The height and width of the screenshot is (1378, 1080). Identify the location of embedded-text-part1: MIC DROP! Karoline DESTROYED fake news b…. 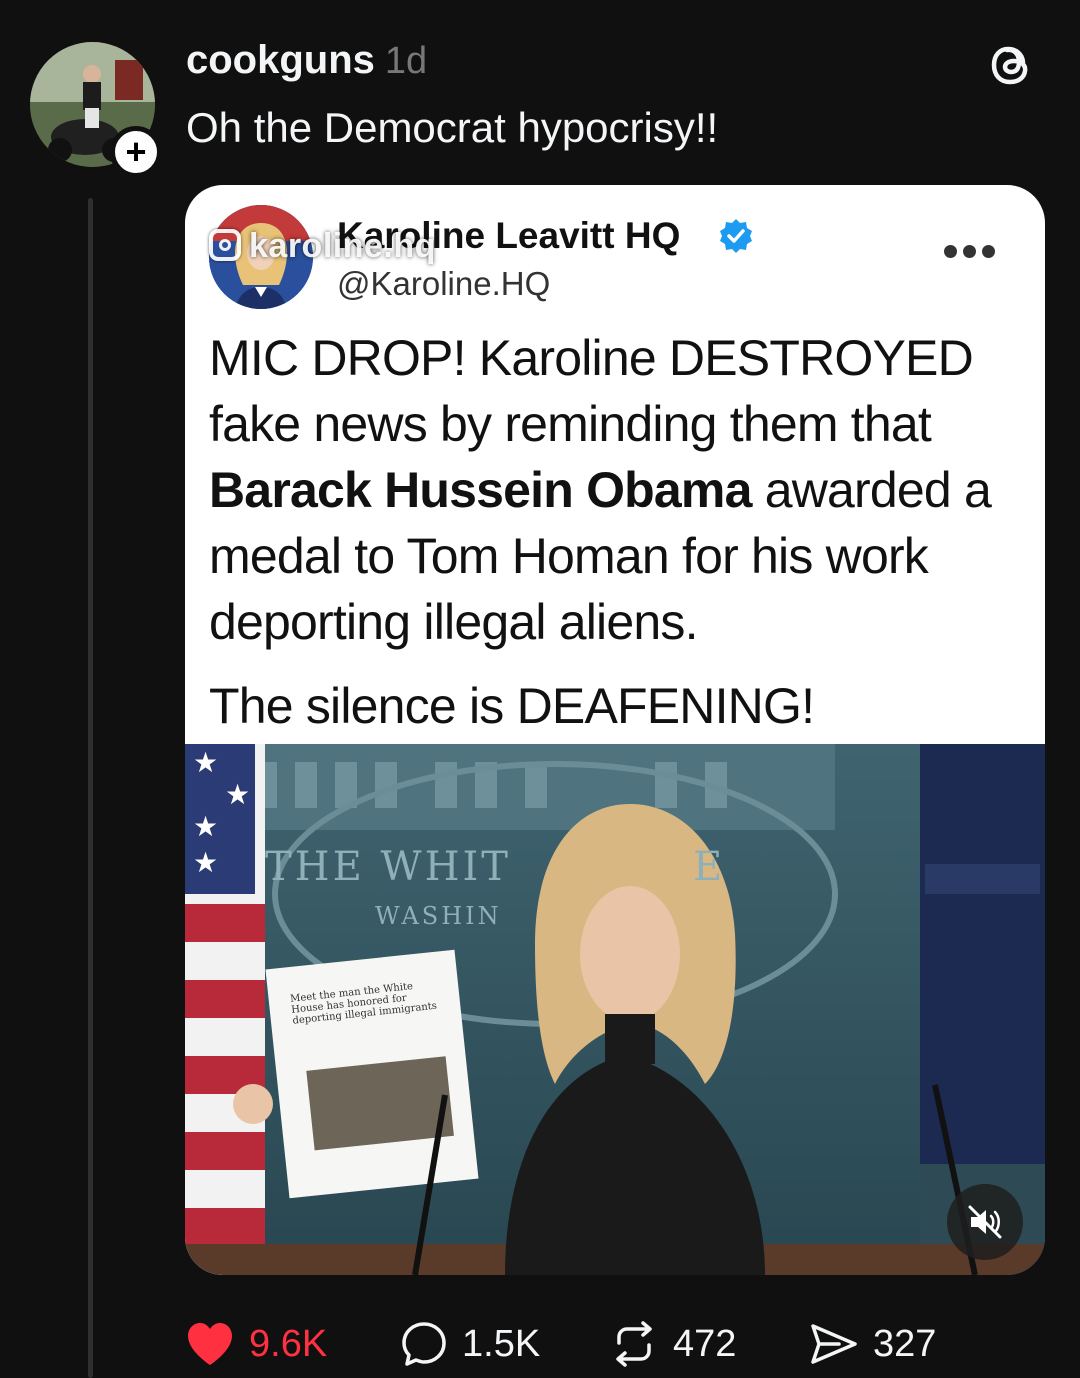
(591, 391).